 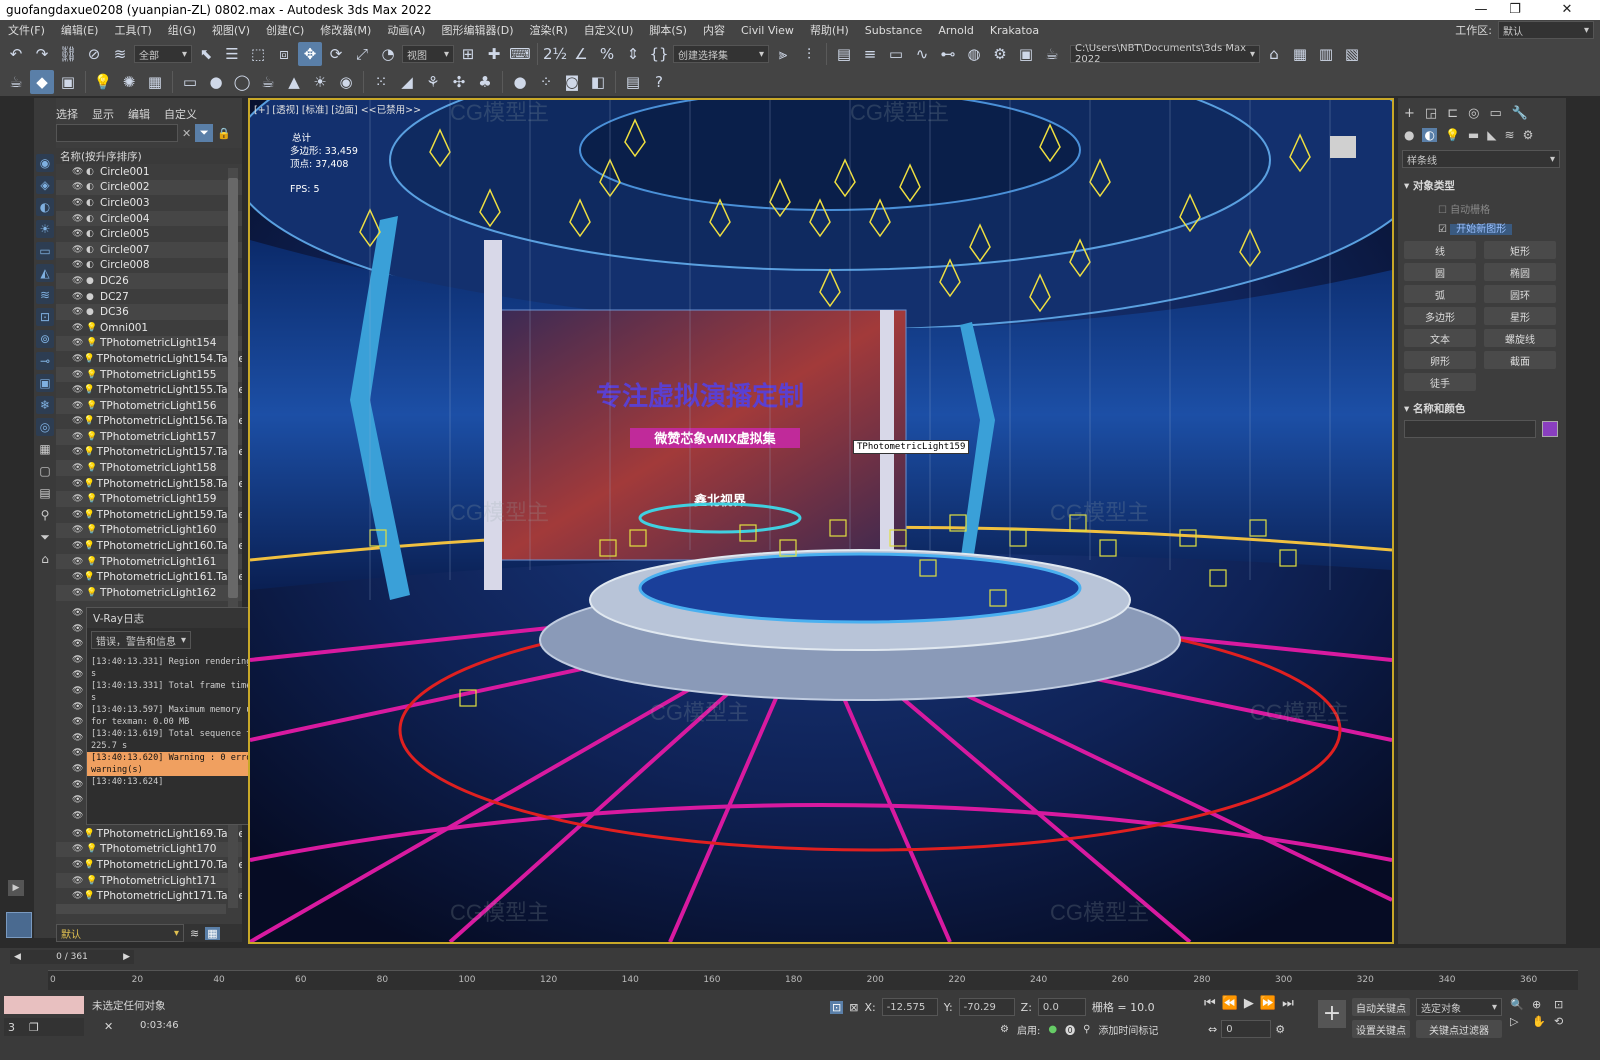 What do you see at coordinates (45, 515) in the screenshot?
I see `filter-icon: ⚲` at bounding box center [45, 515].